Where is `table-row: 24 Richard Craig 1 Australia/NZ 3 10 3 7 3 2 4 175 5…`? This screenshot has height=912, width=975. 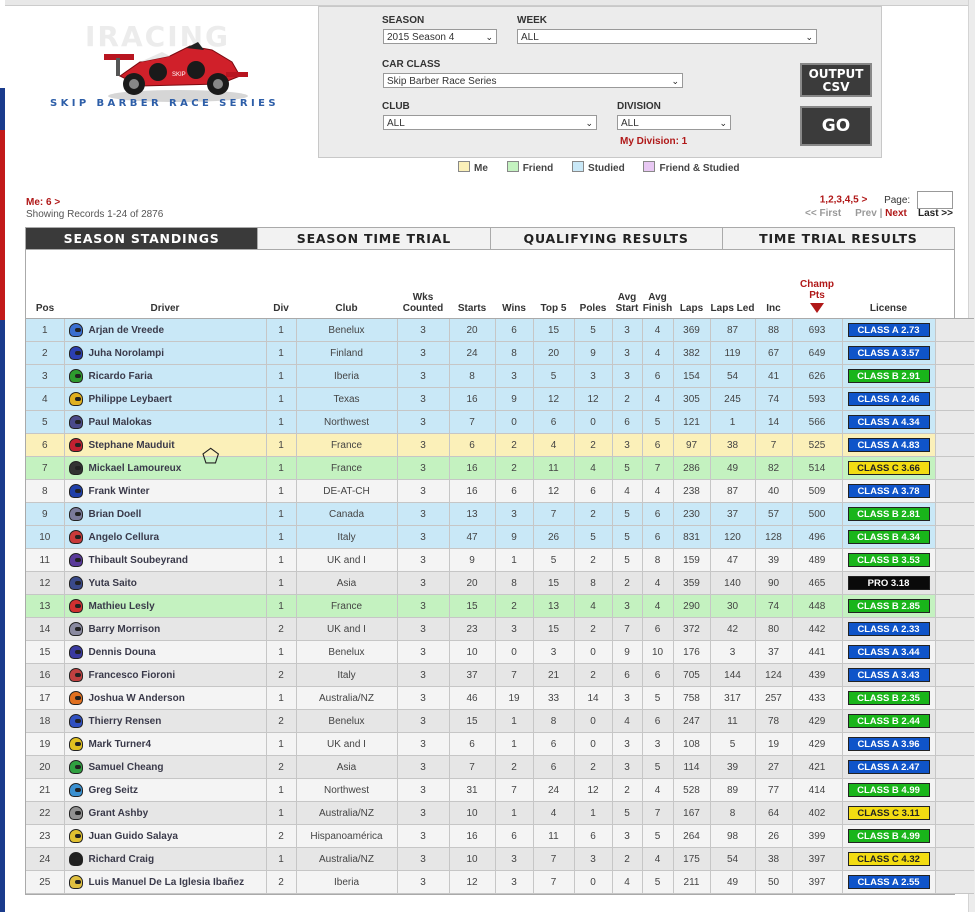 table-row: 24 Richard Craig 1 Australia/NZ 3 10 3 7 3 2 4 175 5… is located at coordinates (500, 859).